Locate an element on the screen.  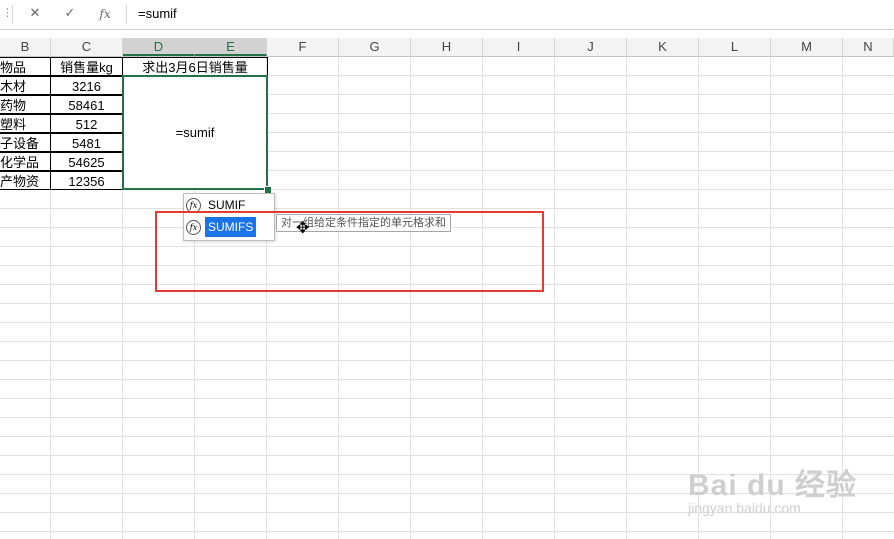
column-header-m: M is located at coordinates (807, 47).